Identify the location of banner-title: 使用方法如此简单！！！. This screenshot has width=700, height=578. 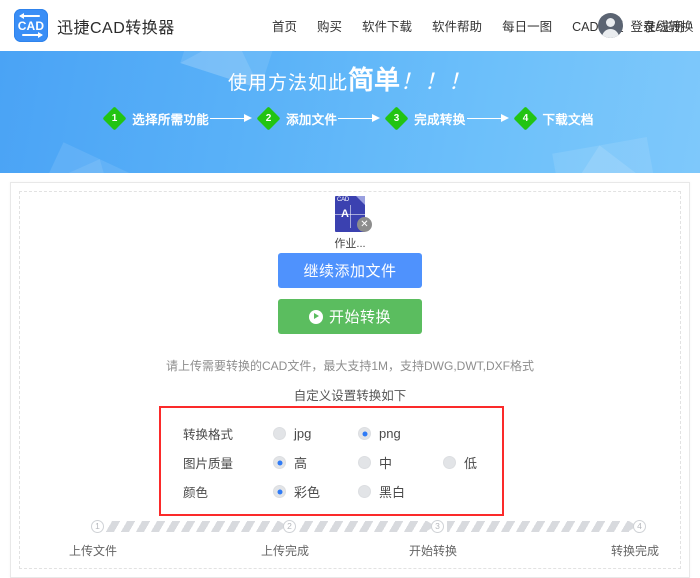
(350, 72).